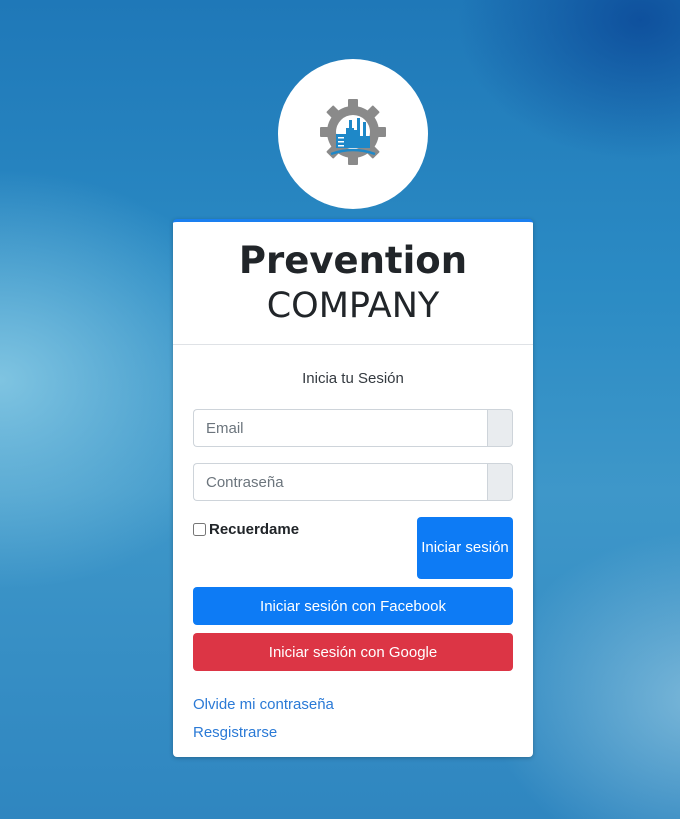 The width and height of the screenshot is (680, 819). Describe the element at coordinates (353, 306) in the screenshot. I see `brand-name-light: COMPANY` at that location.